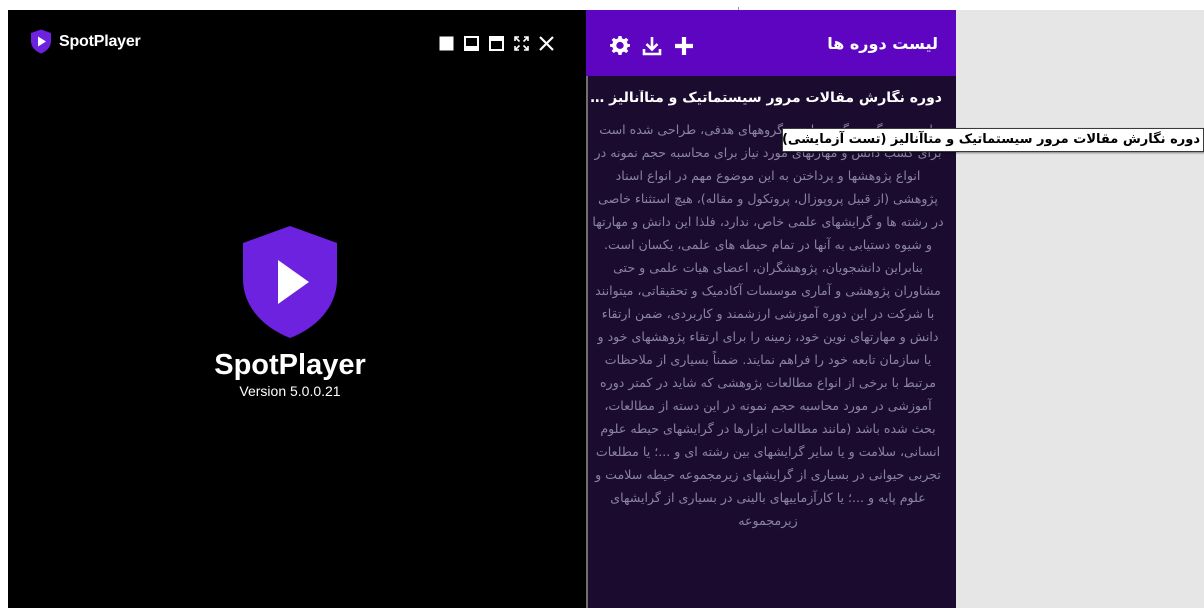  What do you see at coordinates (620, 46) in the screenshot?
I see `gear-icon` at bounding box center [620, 46].